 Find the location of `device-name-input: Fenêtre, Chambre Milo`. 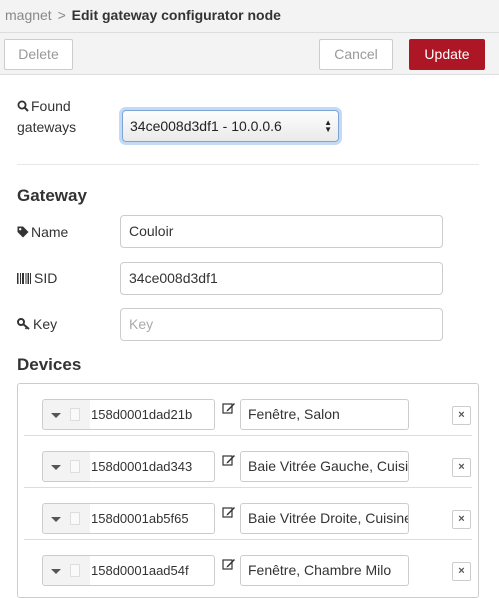

device-name-input: Fenêtre, Chambre Milo is located at coordinates (324, 570).